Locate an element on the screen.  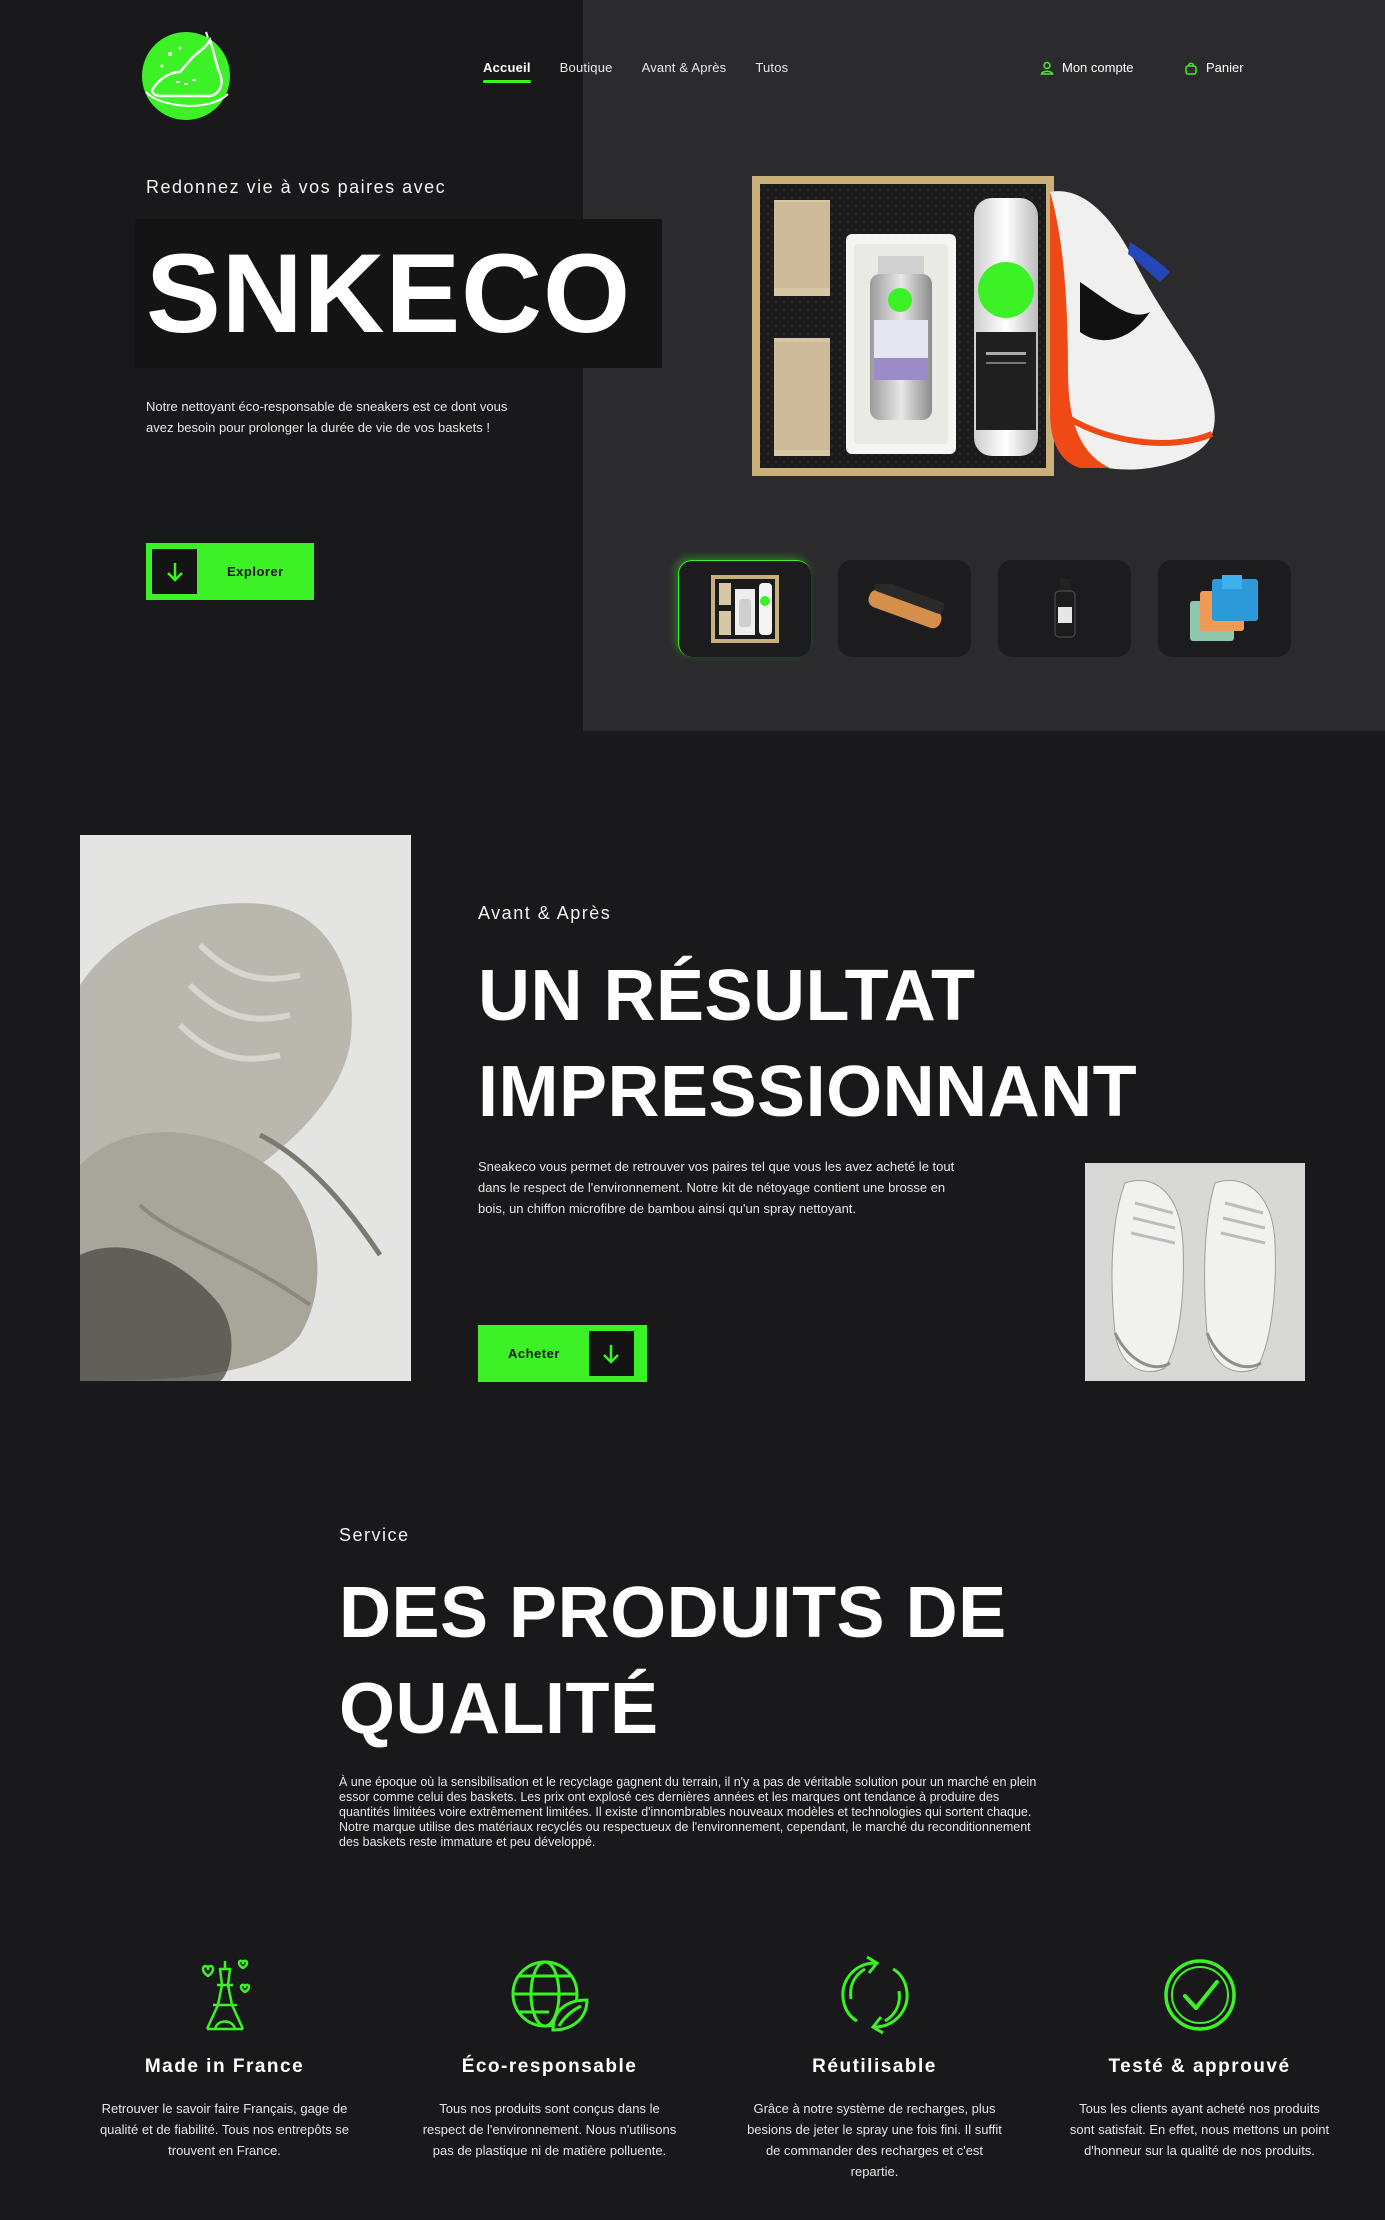
account-link: Mon compte is located at coordinates (1087, 67).